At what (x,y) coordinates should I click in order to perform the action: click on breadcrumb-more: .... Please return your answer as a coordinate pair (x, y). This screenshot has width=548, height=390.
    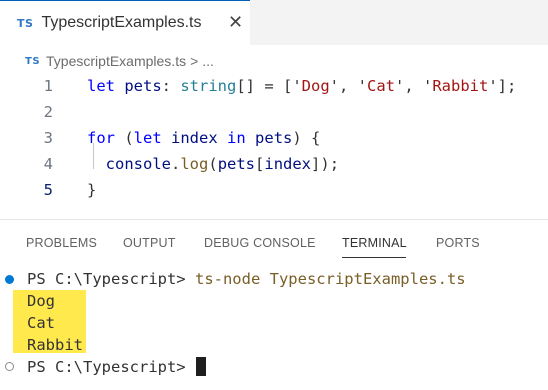
    Looking at the image, I should click on (208, 61).